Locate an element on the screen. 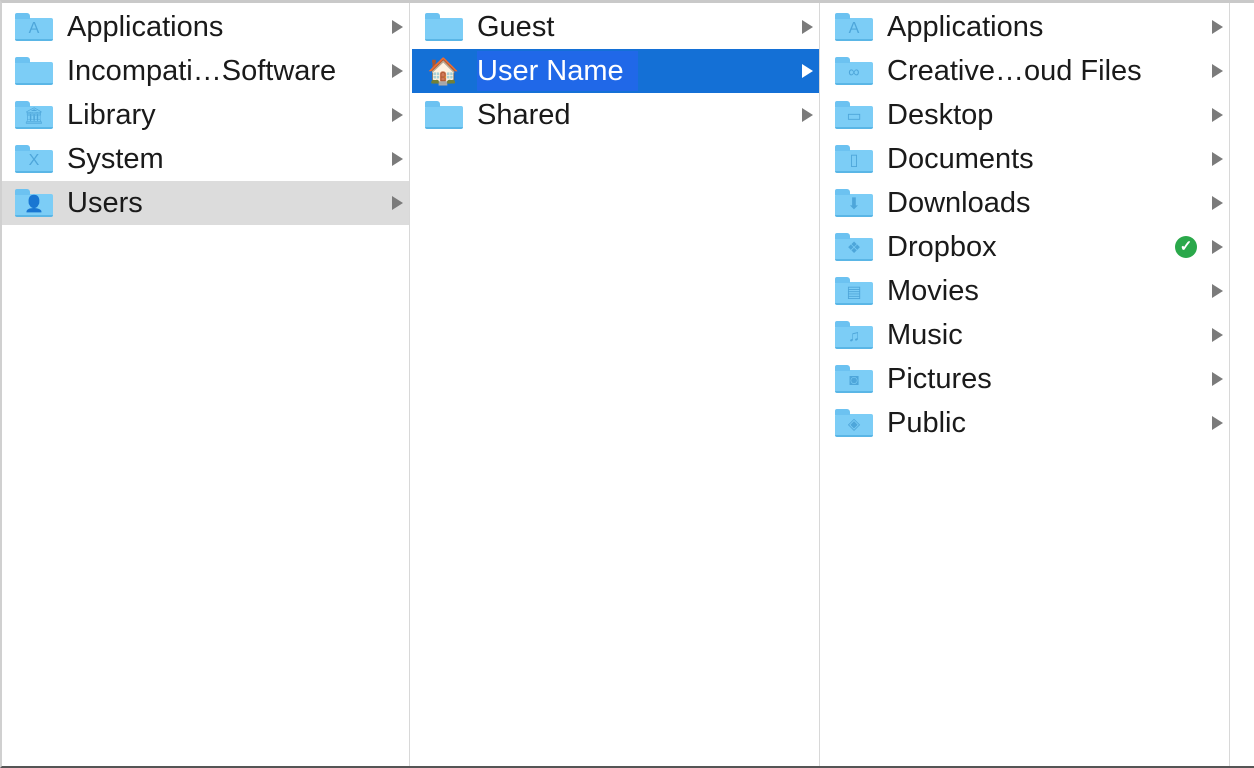 The image size is (1254, 768). list-item: ◙ Pictures is located at coordinates (1025, 379).